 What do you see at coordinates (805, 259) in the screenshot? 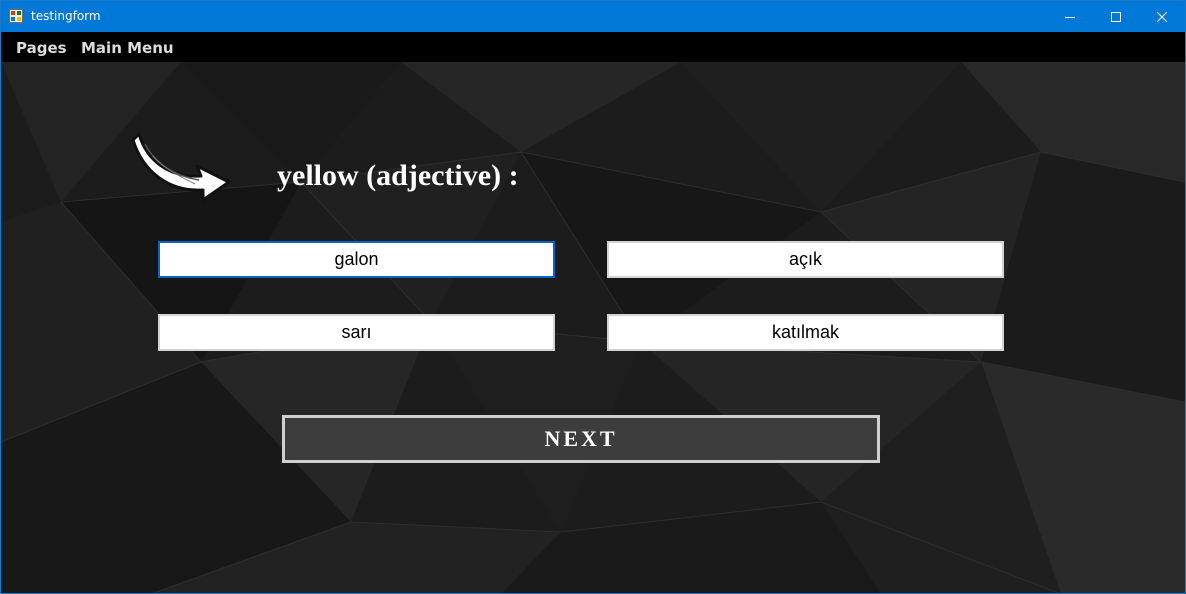
I see `answer-option-2: açık` at bounding box center [805, 259].